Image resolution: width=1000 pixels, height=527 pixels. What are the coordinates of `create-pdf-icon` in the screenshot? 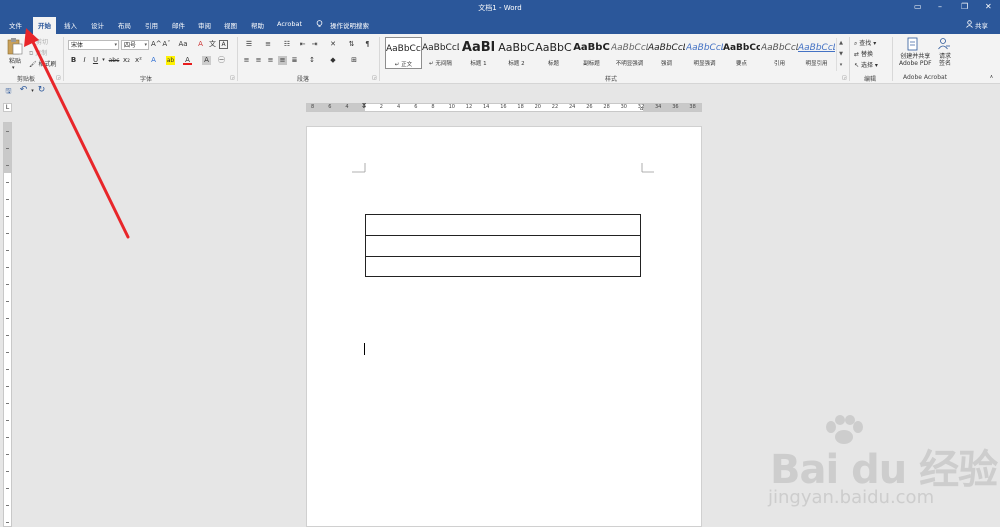 It's located at (913, 44).